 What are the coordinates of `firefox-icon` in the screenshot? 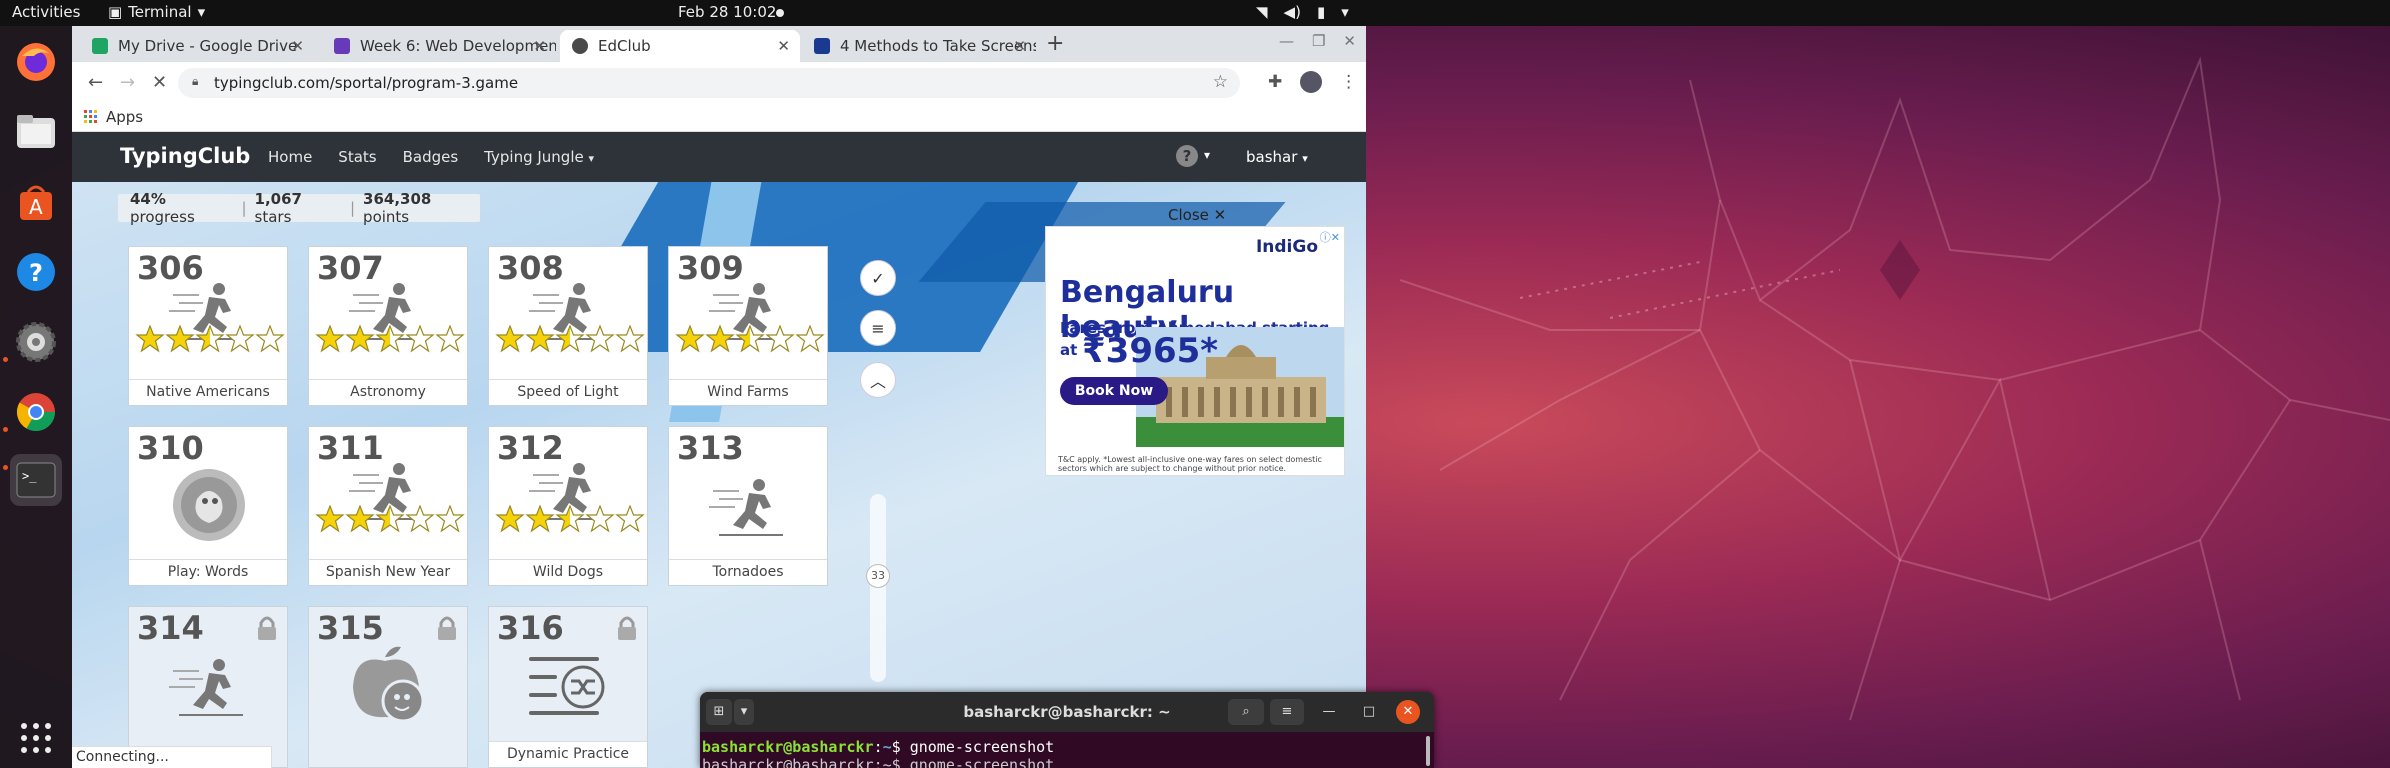 It's located at (36, 62).